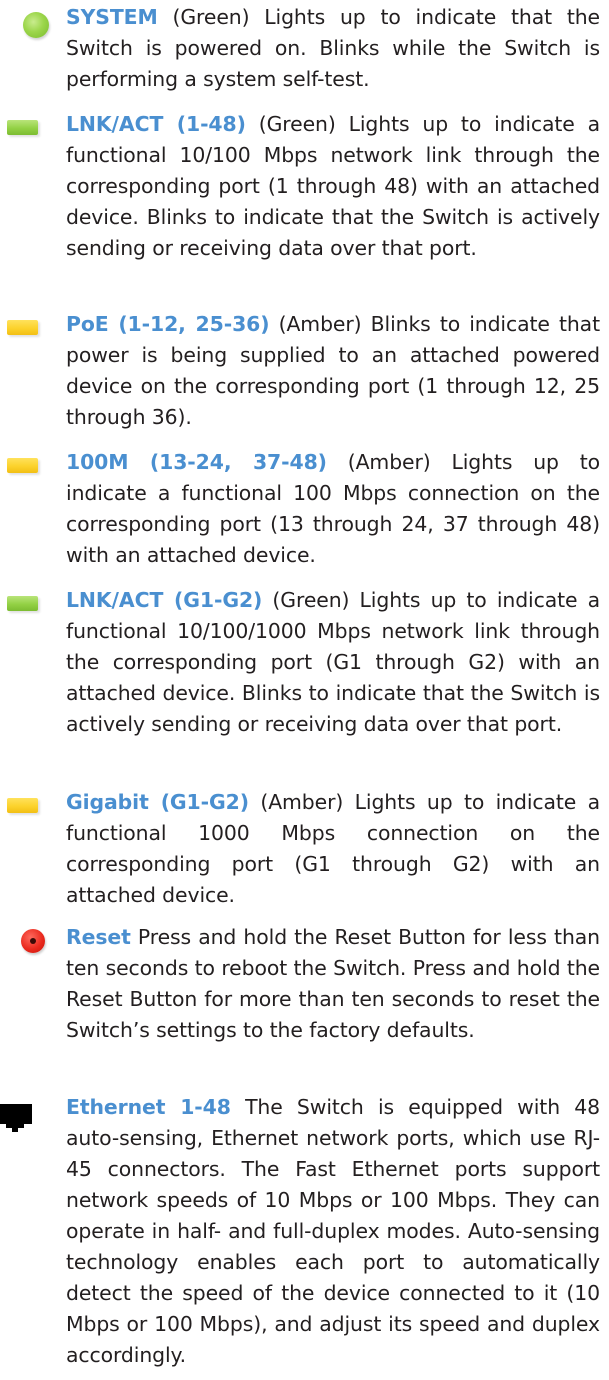 The width and height of the screenshot is (609, 1380). I want to click on led-term: Reset, so click(98, 937).